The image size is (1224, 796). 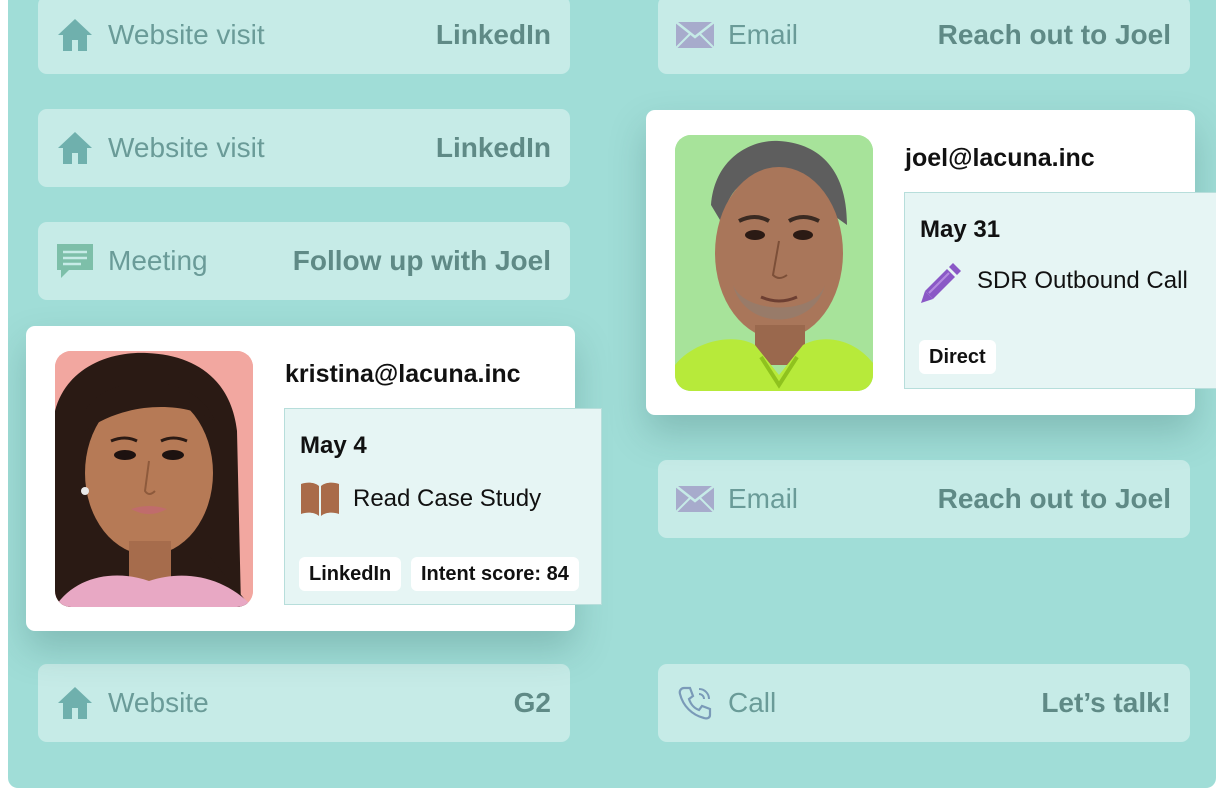 I want to click on tag-source: Direct, so click(x=957, y=357).